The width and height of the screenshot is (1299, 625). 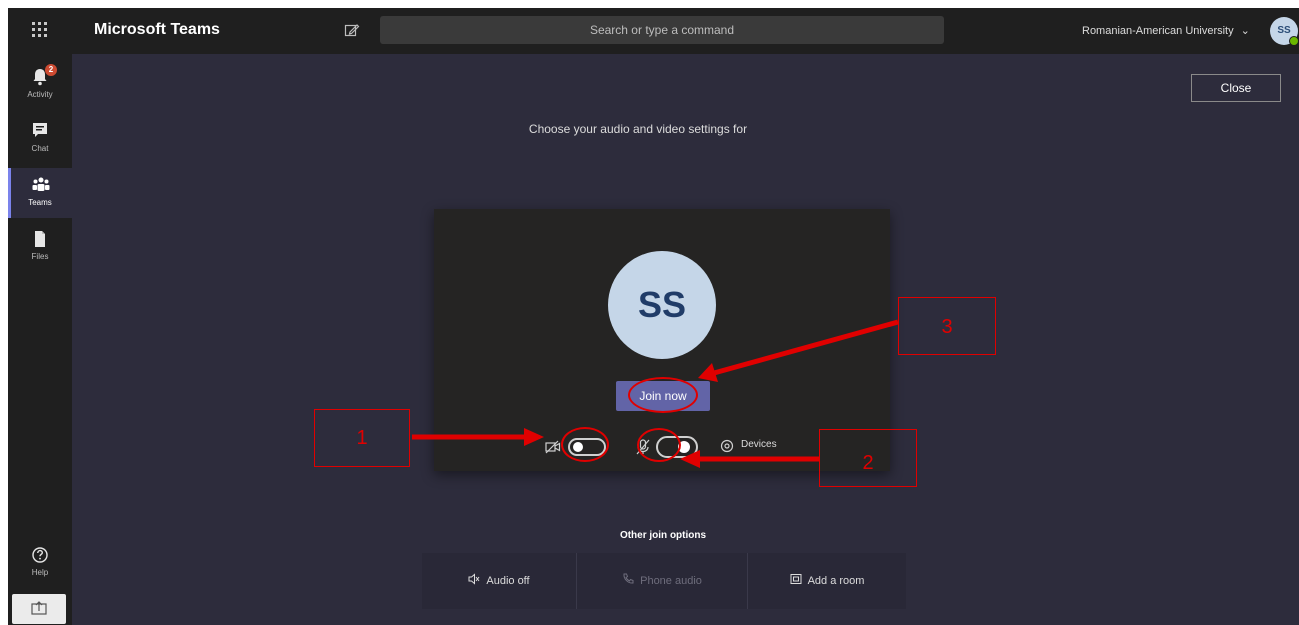 I want to click on arrow-2-head, so click(x=690, y=459).